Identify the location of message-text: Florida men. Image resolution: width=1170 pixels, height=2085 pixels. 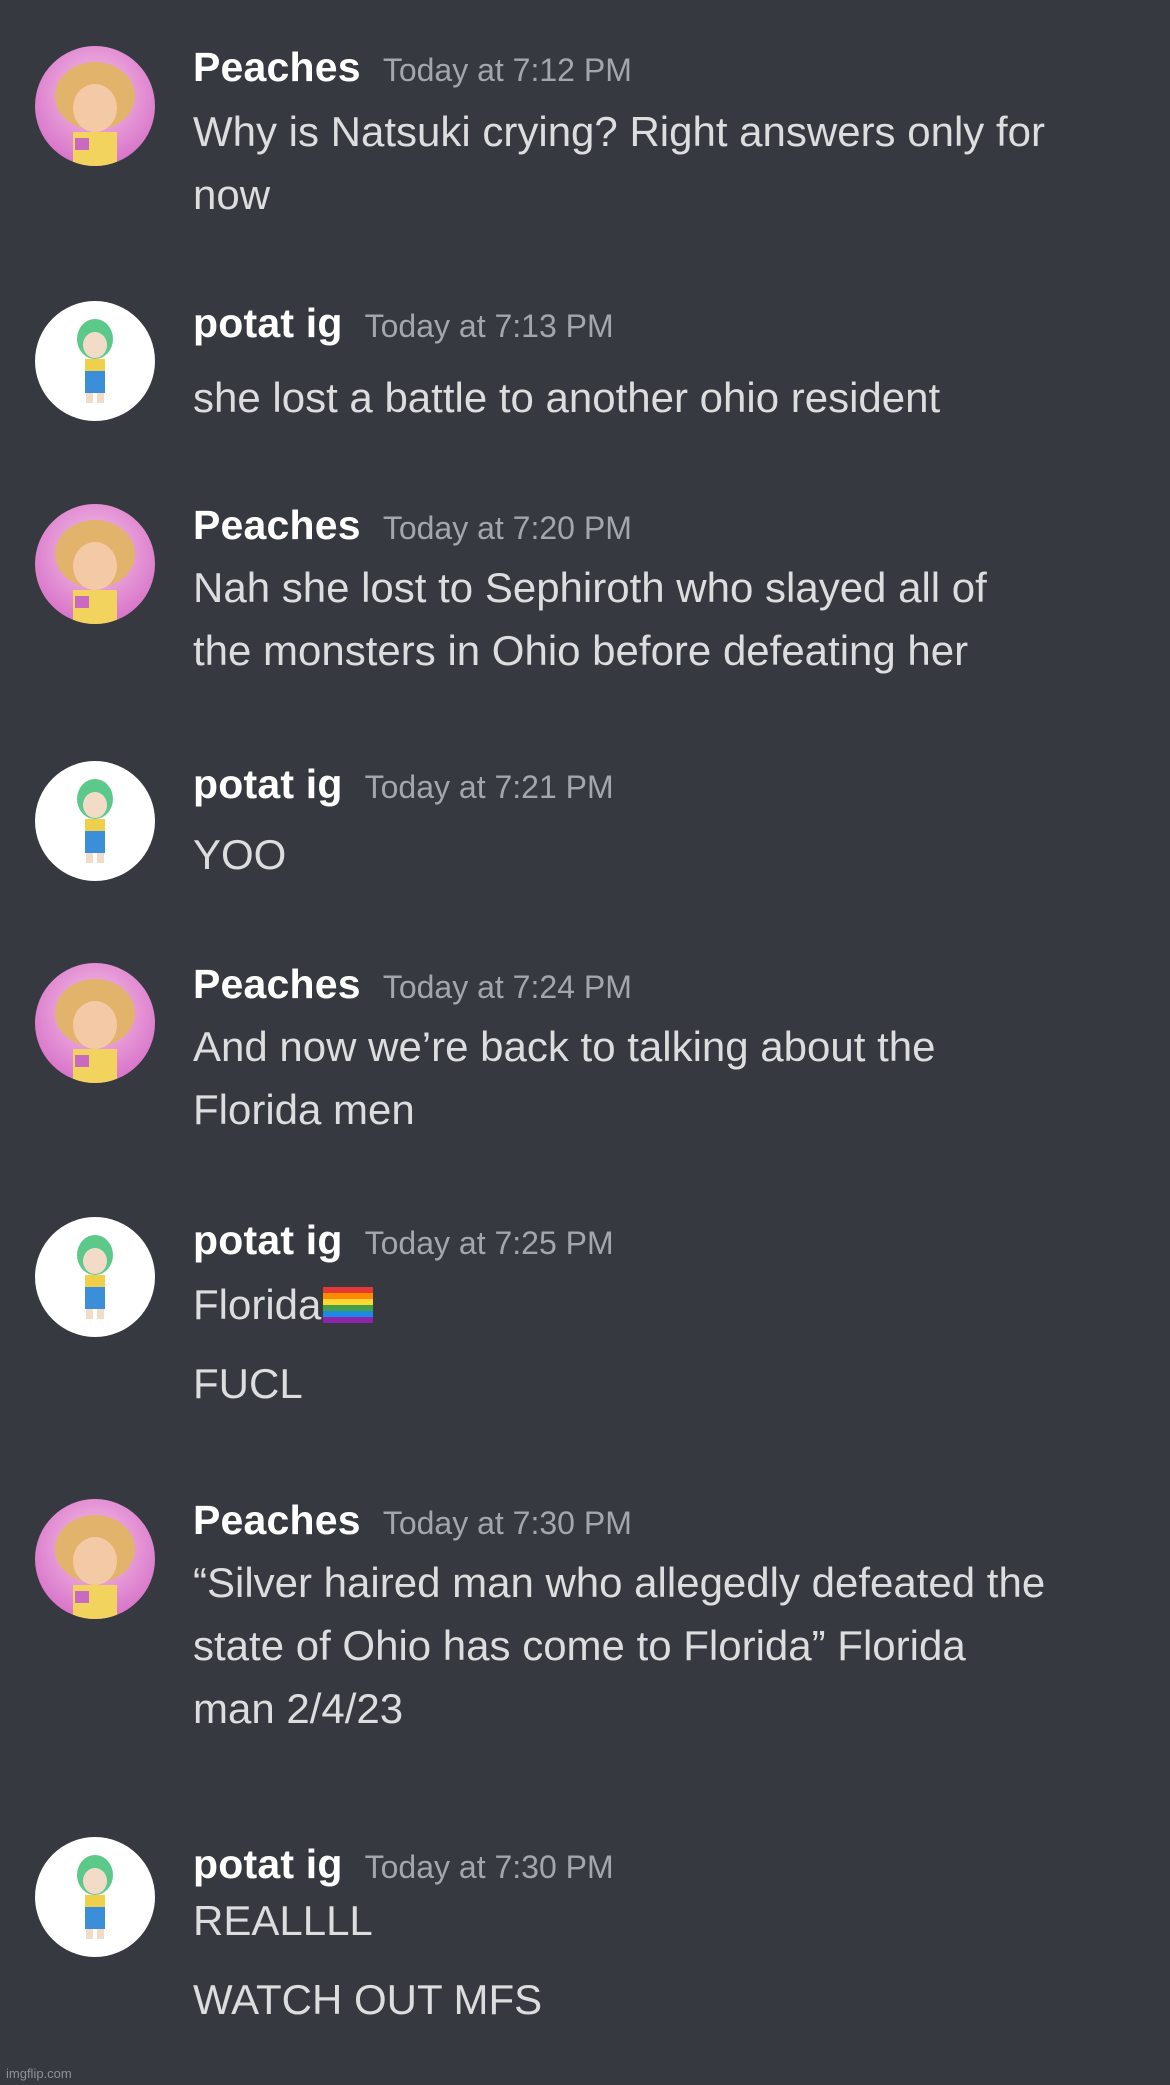
(304, 1109).